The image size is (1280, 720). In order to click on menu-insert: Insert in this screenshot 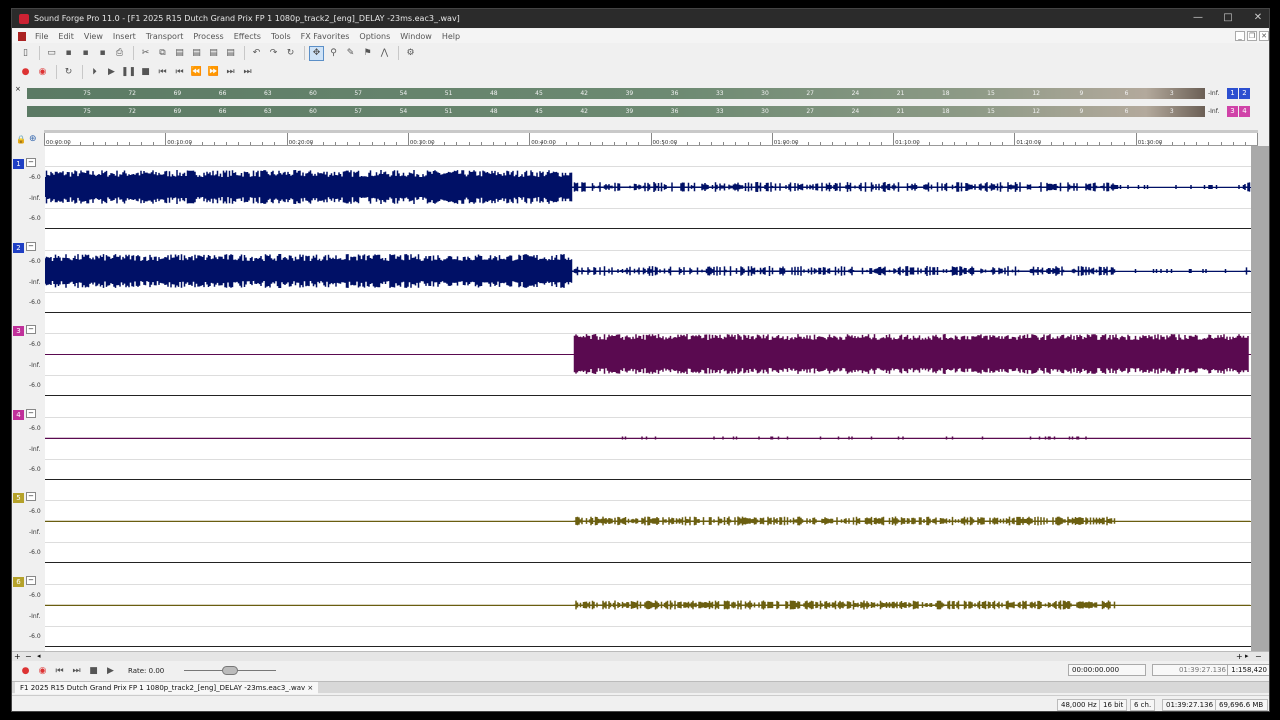, I will do `click(124, 36)`.